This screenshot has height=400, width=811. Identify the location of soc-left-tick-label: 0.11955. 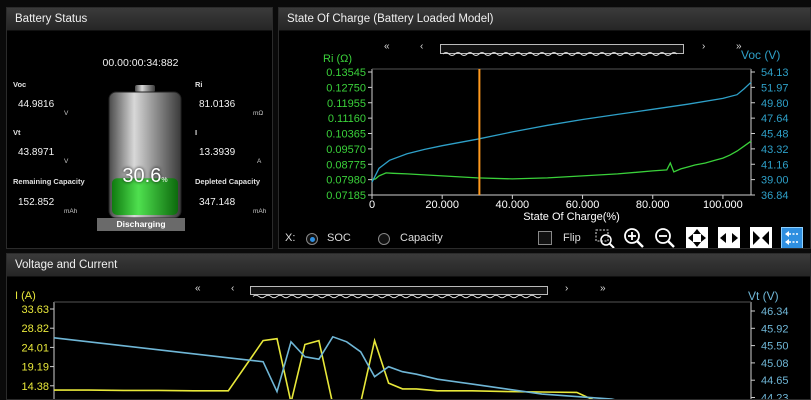
(346, 104).